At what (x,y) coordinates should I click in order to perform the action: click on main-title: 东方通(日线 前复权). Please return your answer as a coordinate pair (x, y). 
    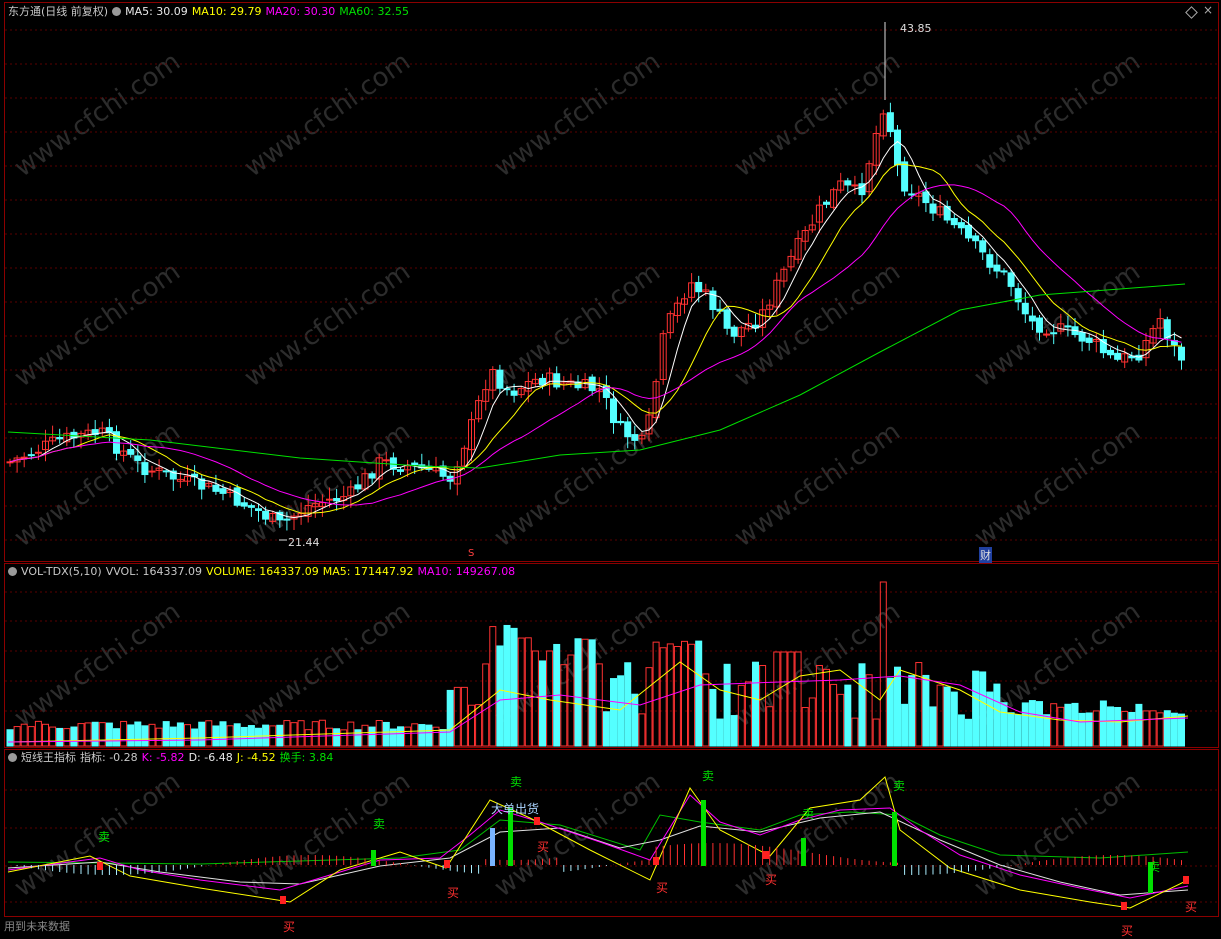
    Looking at the image, I should click on (58, 11).